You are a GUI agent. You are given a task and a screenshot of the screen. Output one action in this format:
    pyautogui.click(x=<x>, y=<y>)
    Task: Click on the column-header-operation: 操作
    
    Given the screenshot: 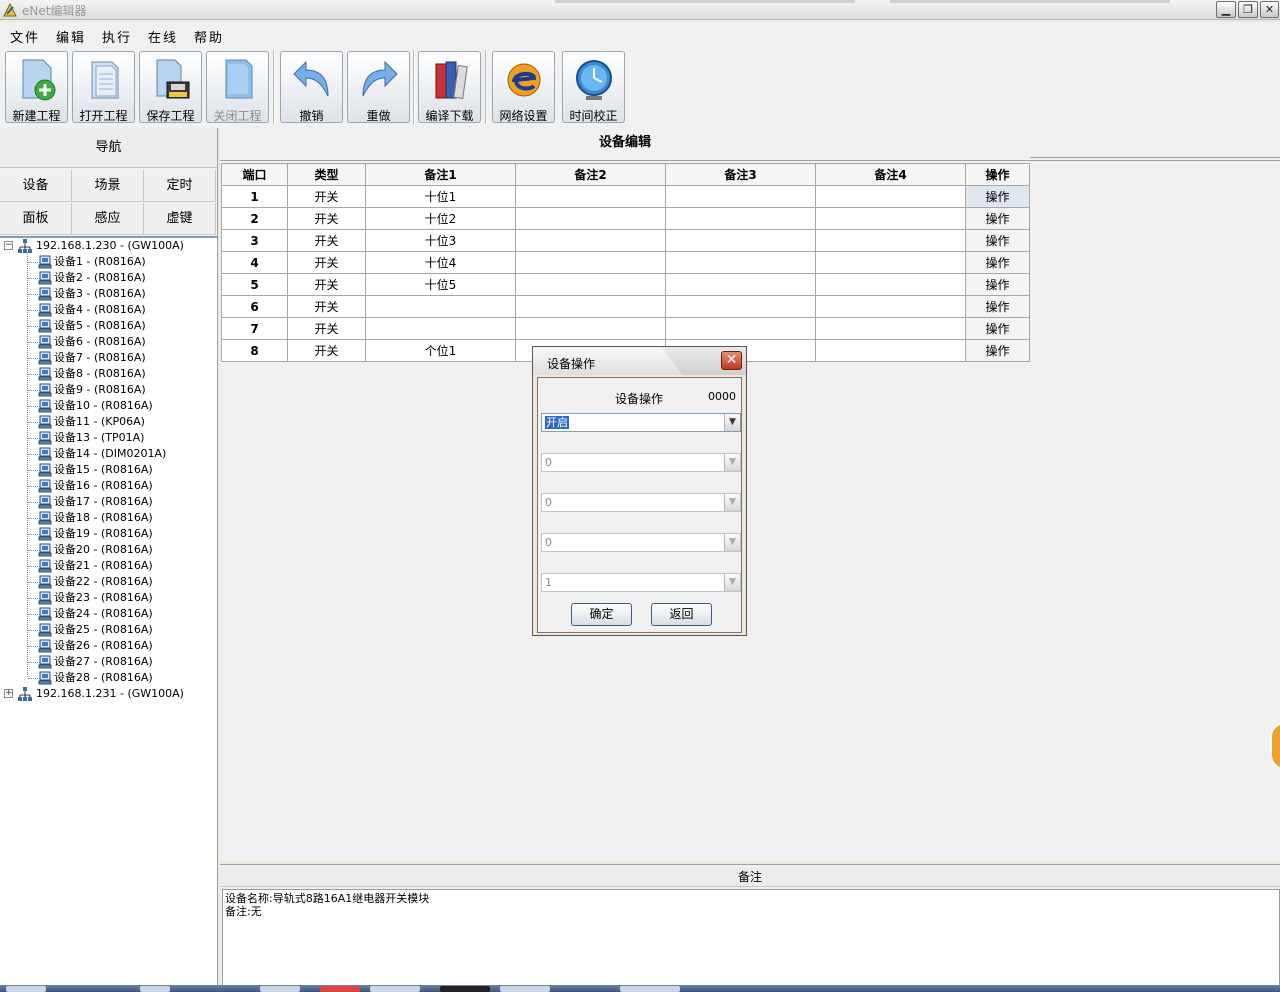 What is the action you would take?
    pyautogui.click(x=997, y=174)
    